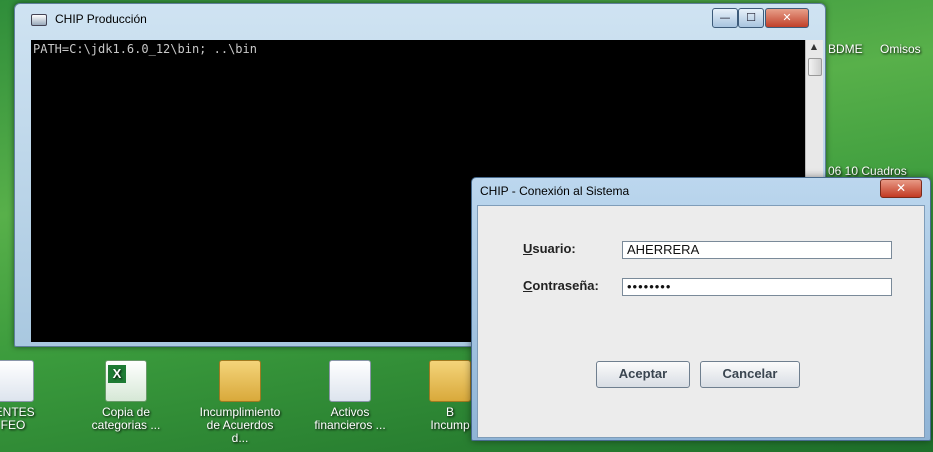 The height and width of the screenshot is (452, 933). Describe the element at coordinates (528, 248) in the screenshot. I see `usuario-mnemonic: U` at that location.